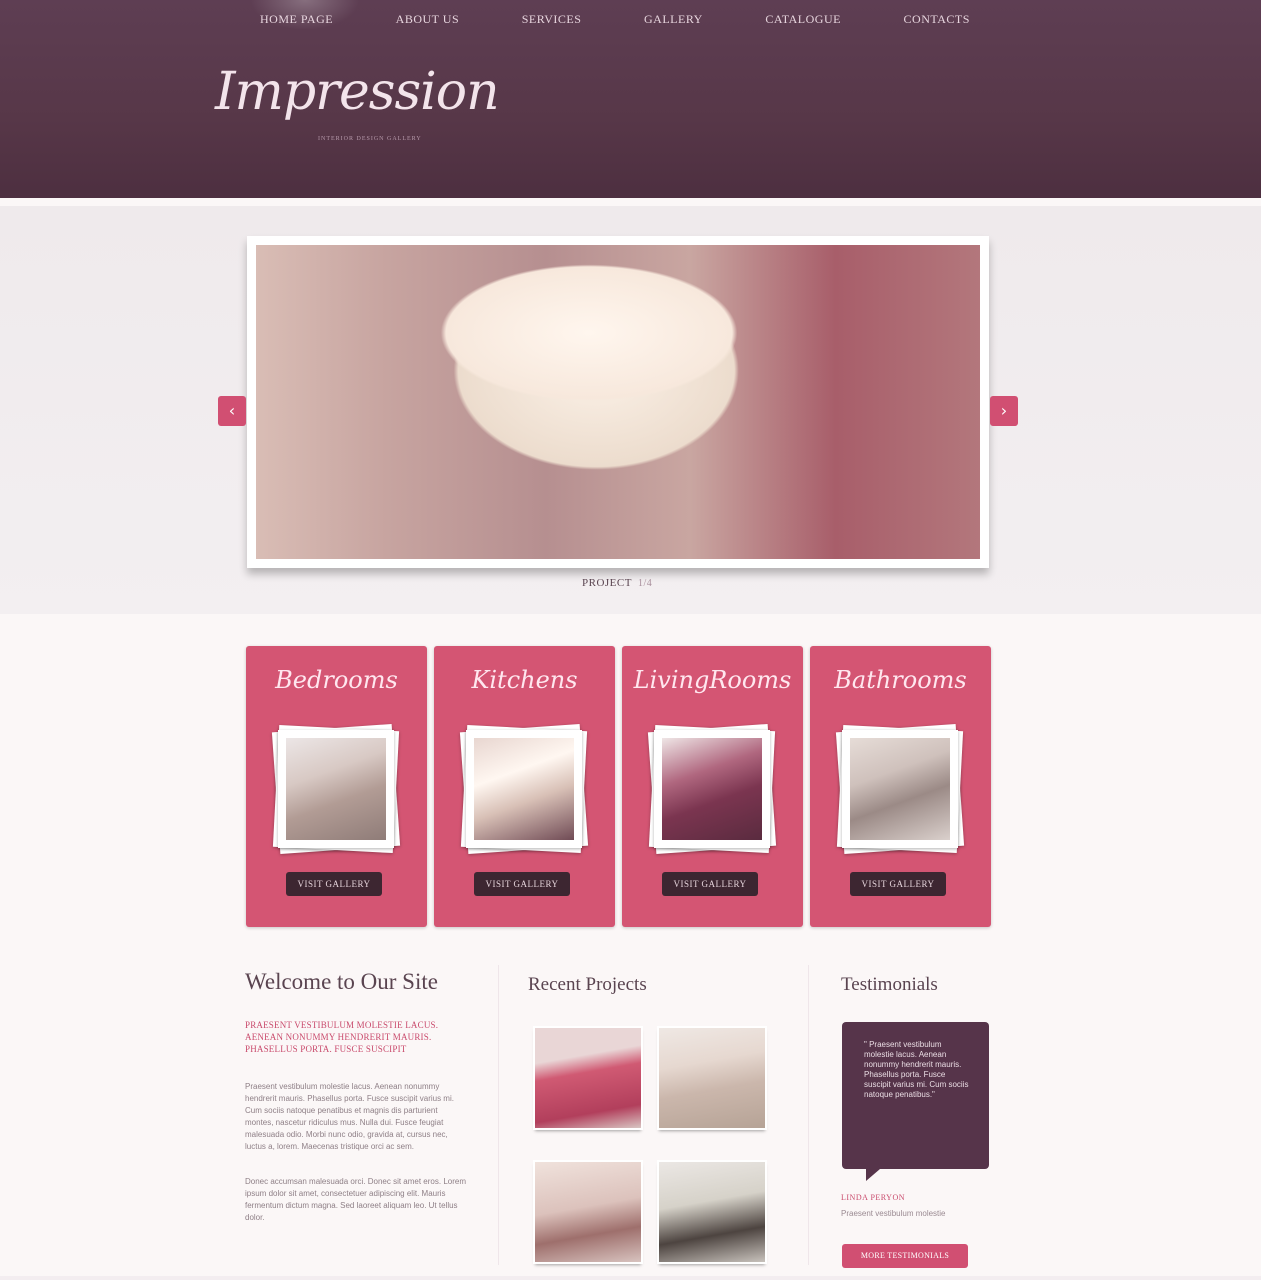  What do you see at coordinates (357, 92) in the screenshot?
I see `site-logo: Impression` at bounding box center [357, 92].